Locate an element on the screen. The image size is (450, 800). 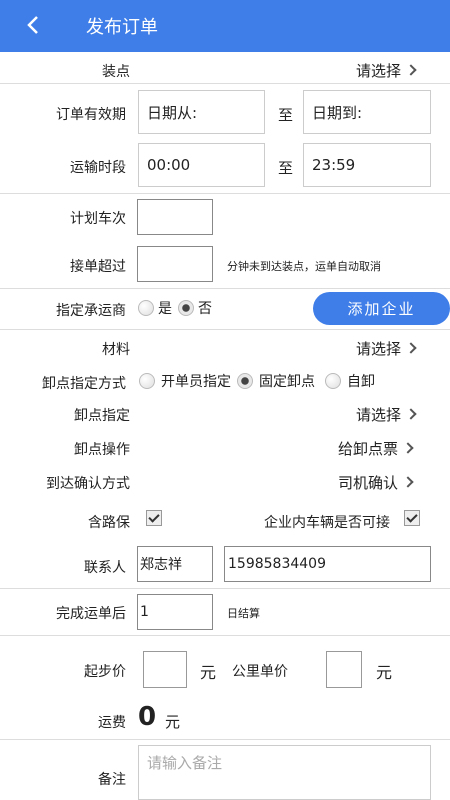
start-price-unit: 元 is located at coordinates (208, 672).